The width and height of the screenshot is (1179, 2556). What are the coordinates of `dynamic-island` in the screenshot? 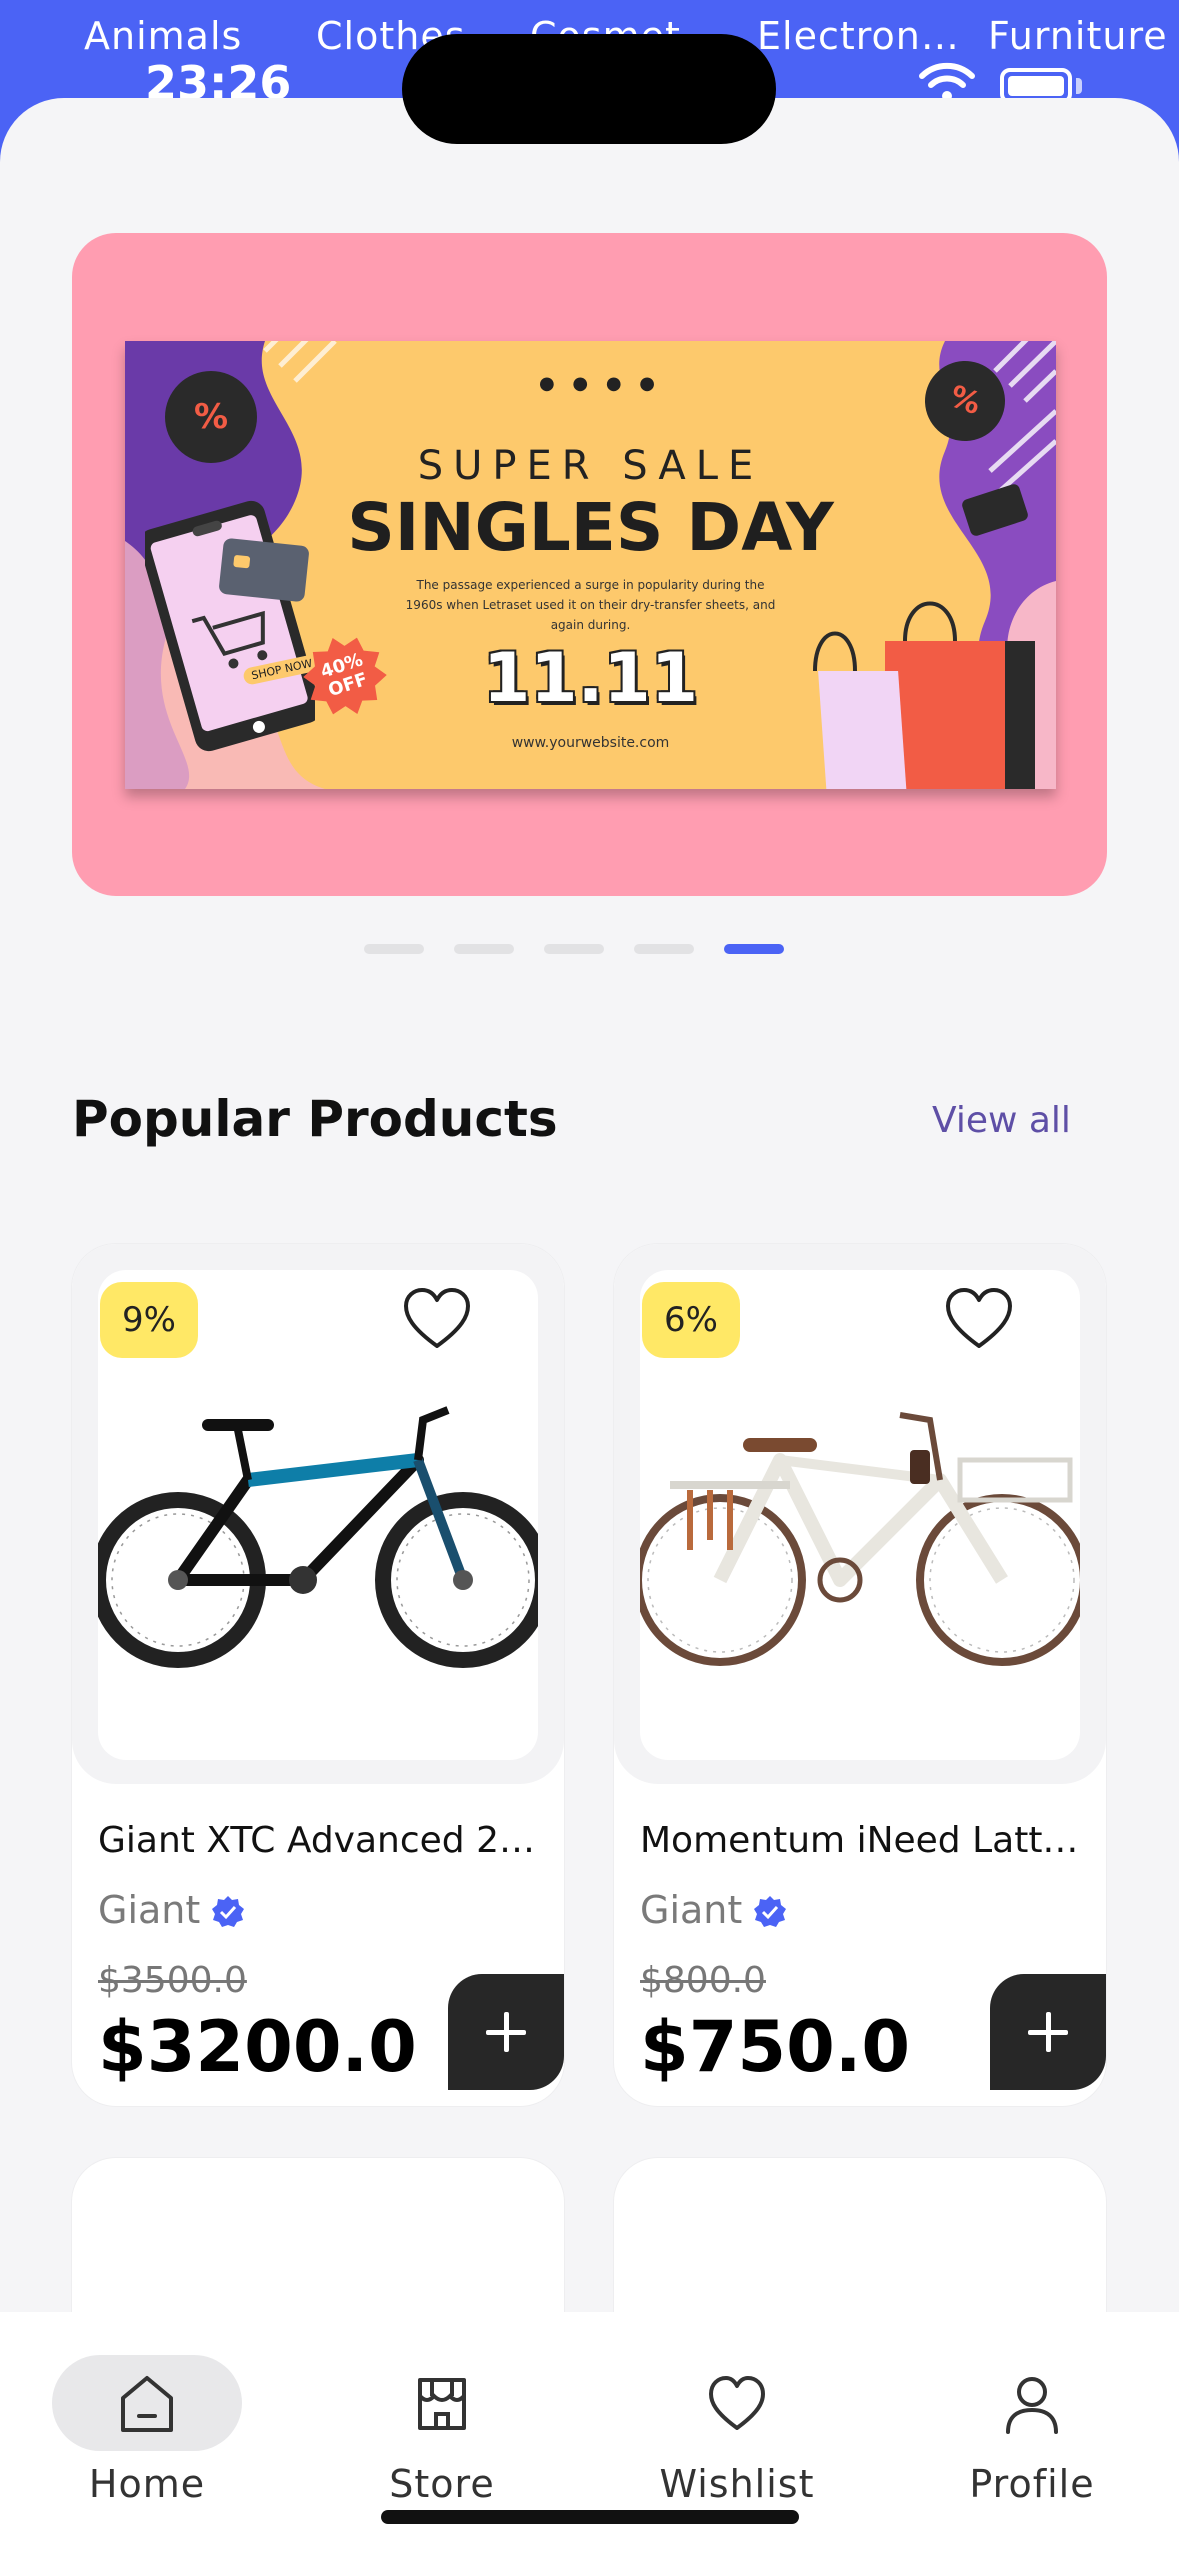 It's located at (589, 89).